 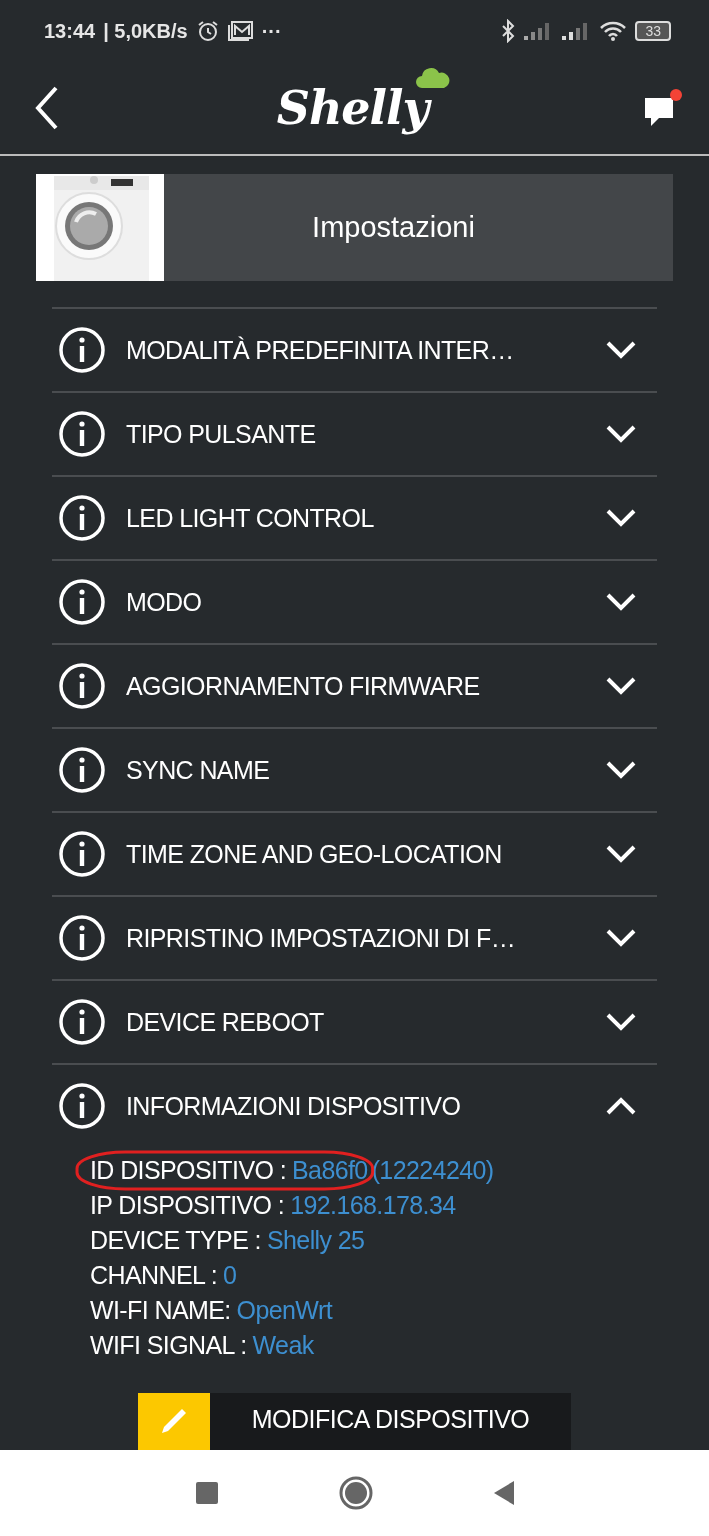 What do you see at coordinates (613, 31) in the screenshot?
I see `wifi-icon` at bounding box center [613, 31].